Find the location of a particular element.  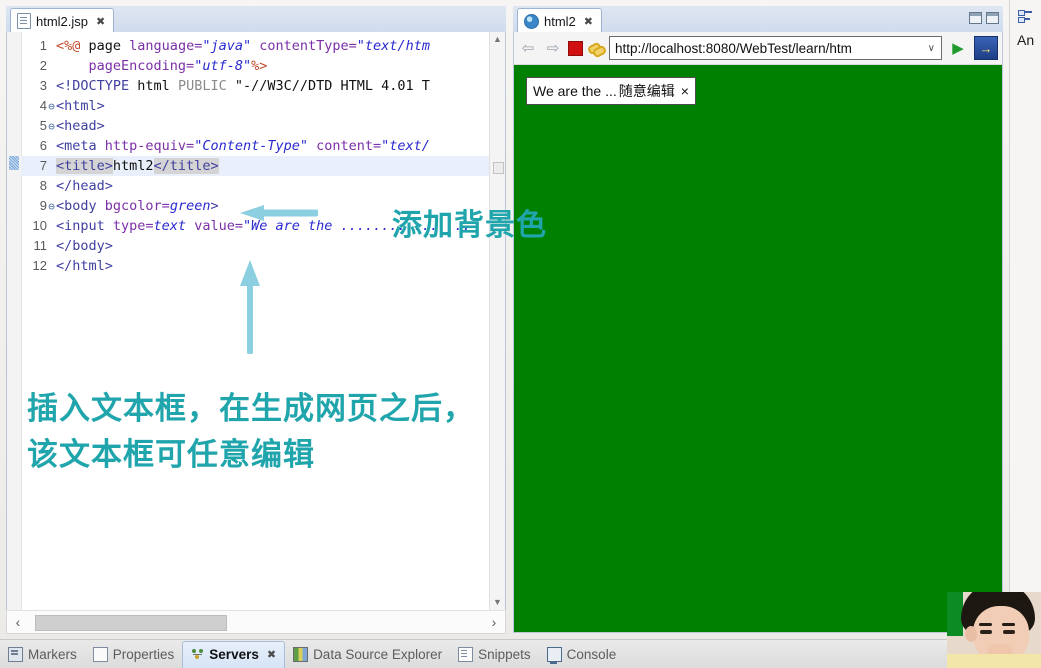

console-icon is located at coordinates (554, 655).